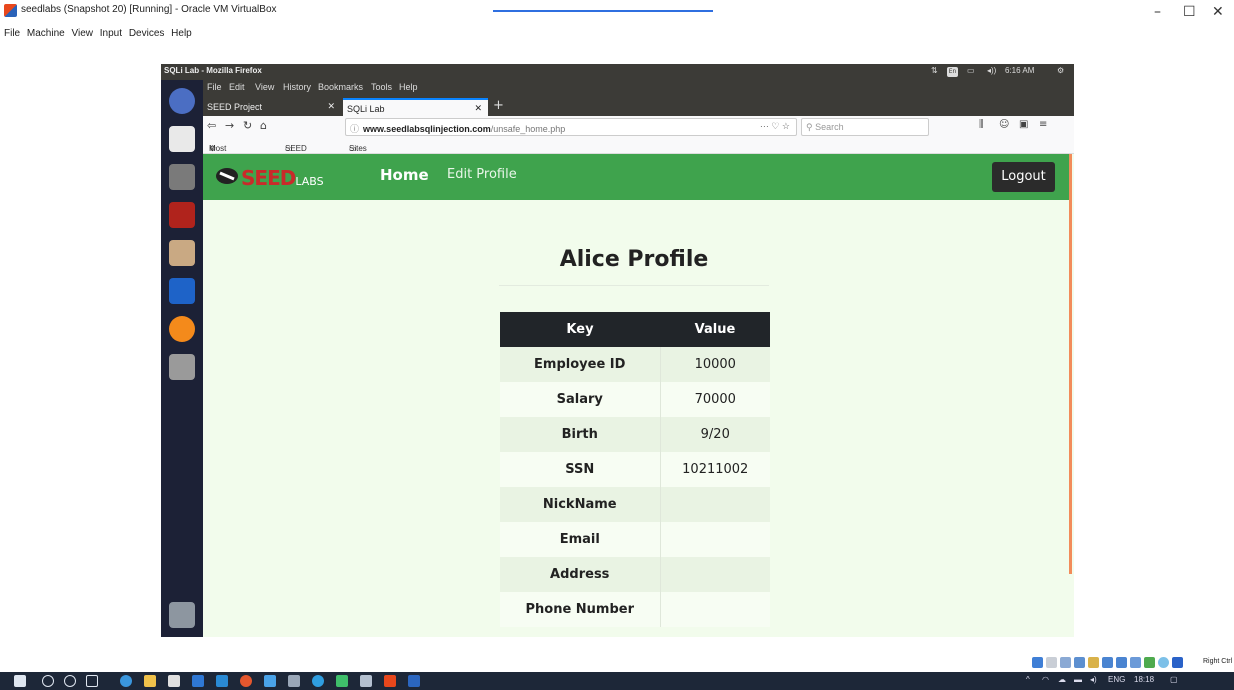 The height and width of the screenshot is (690, 1234). I want to click on sublime-icon, so click(182, 177).